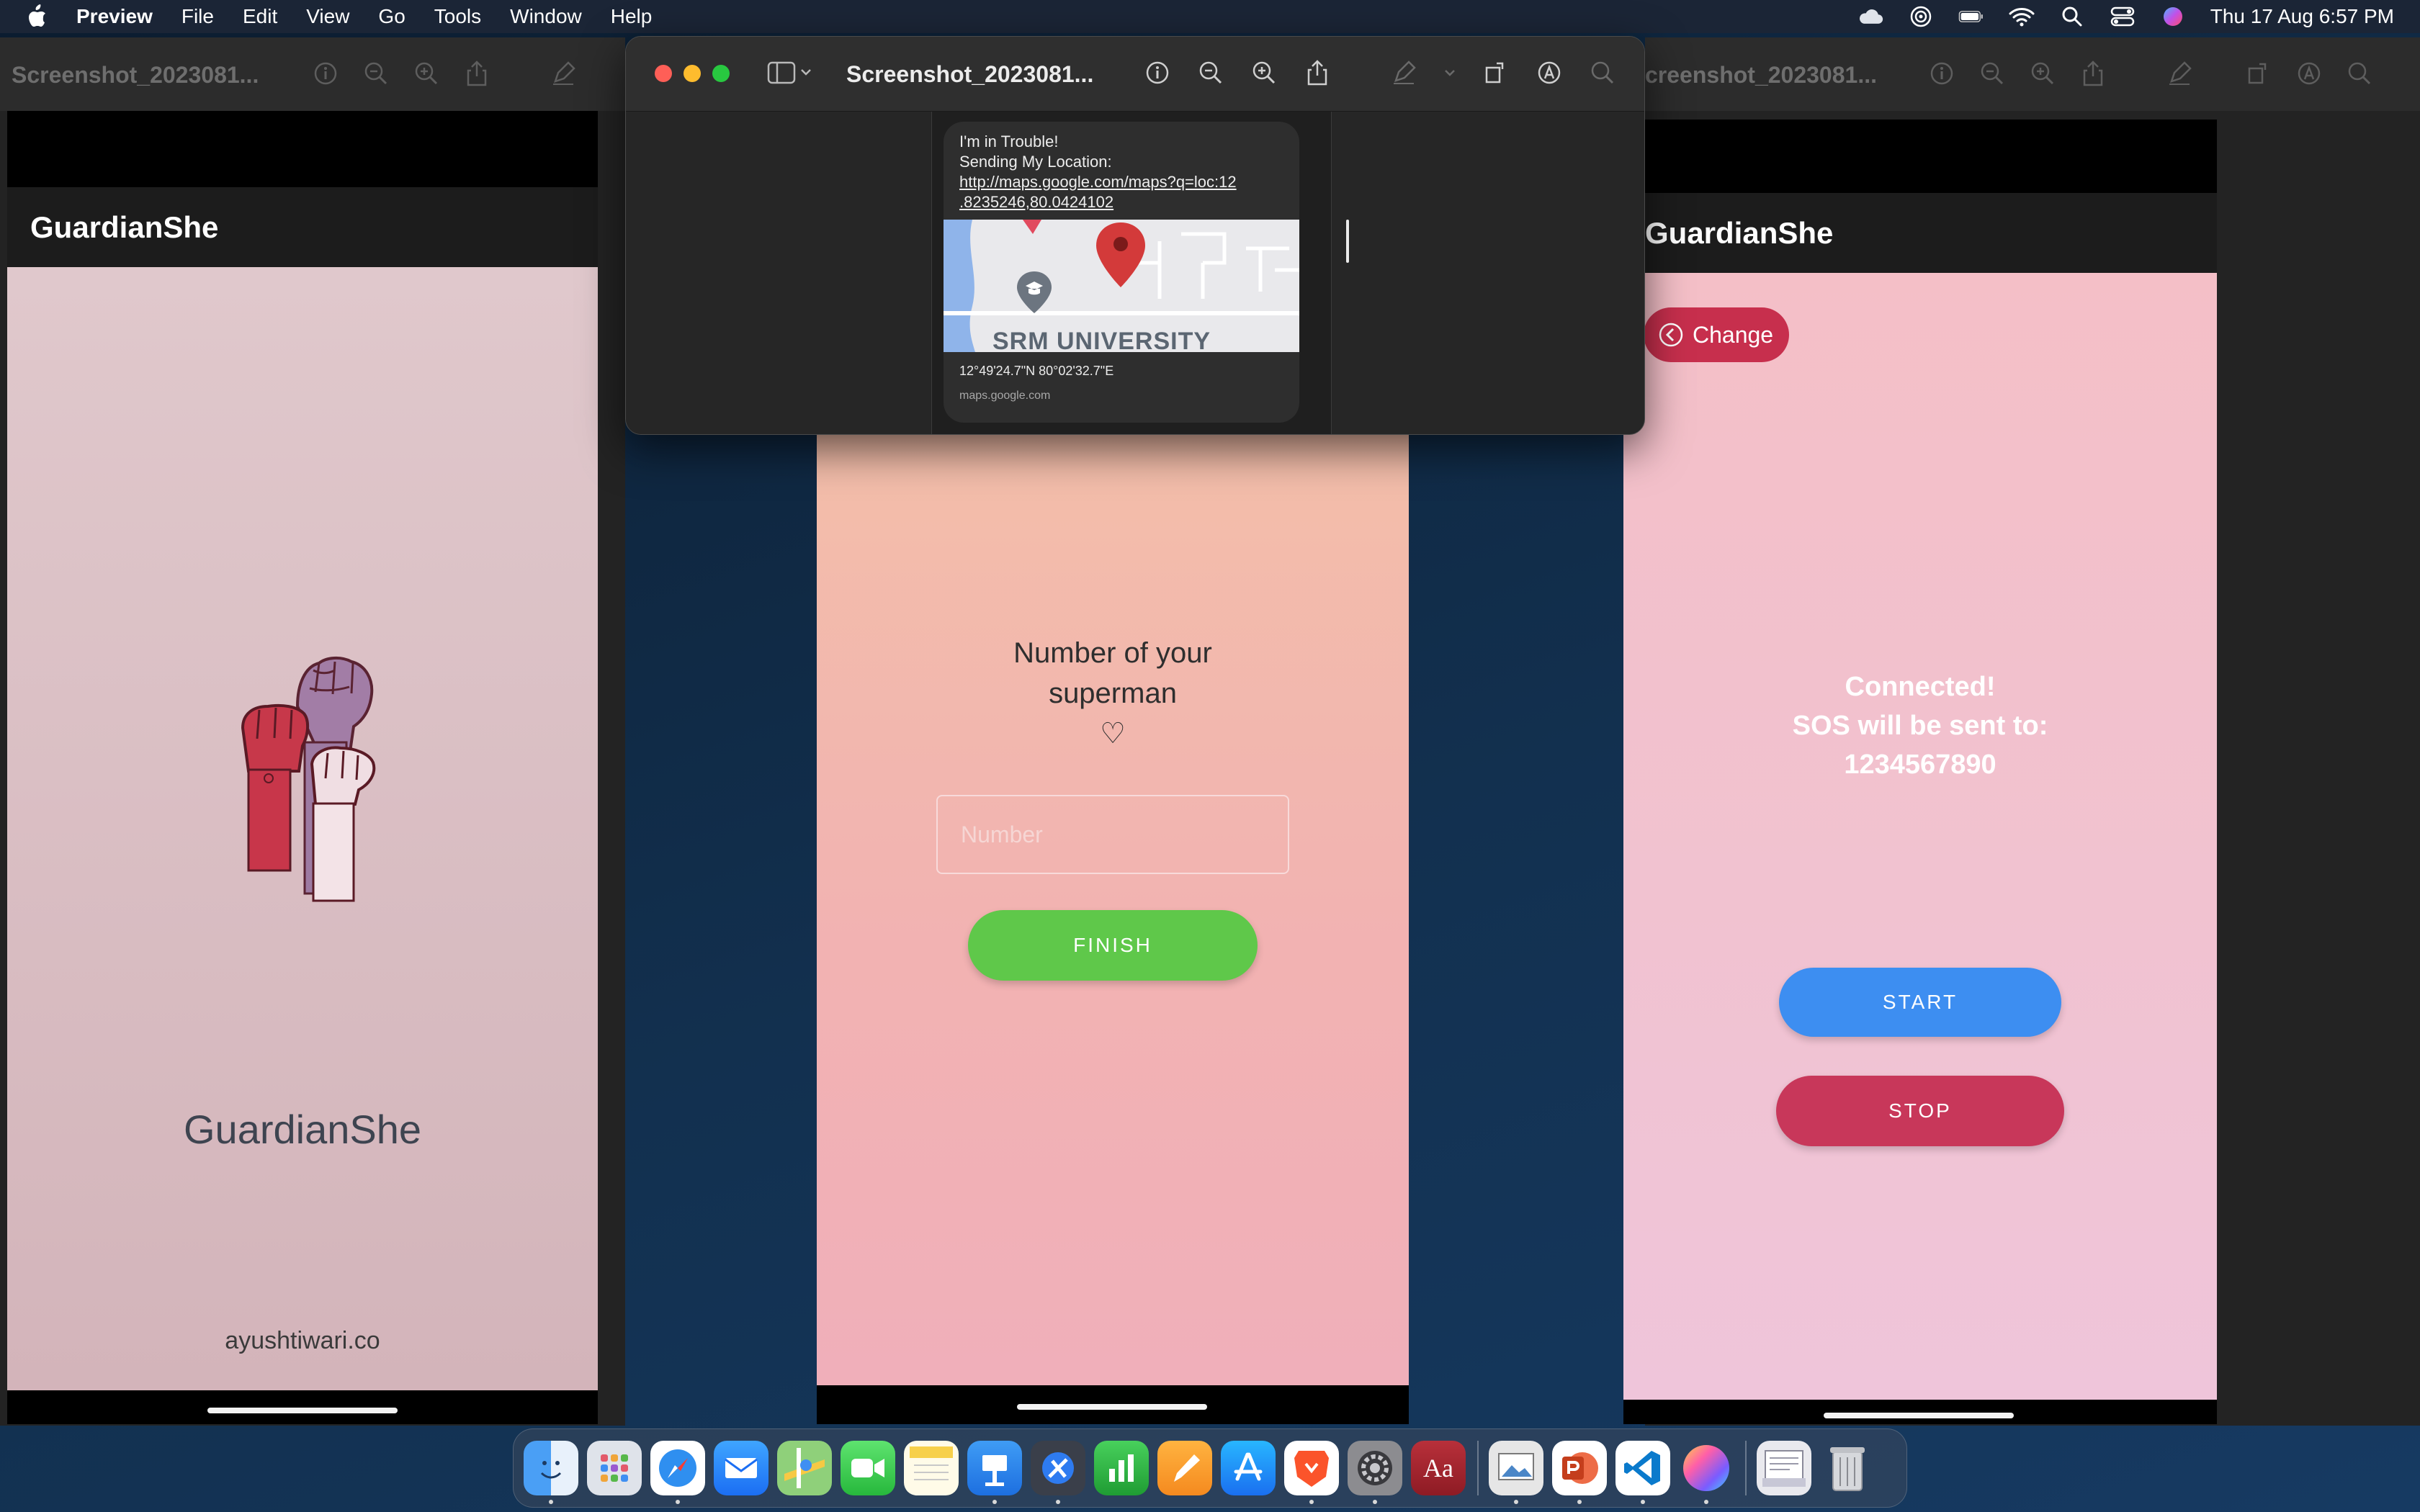 The image size is (2420, 1512). I want to click on airdrop-icon, so click(1921, 16).